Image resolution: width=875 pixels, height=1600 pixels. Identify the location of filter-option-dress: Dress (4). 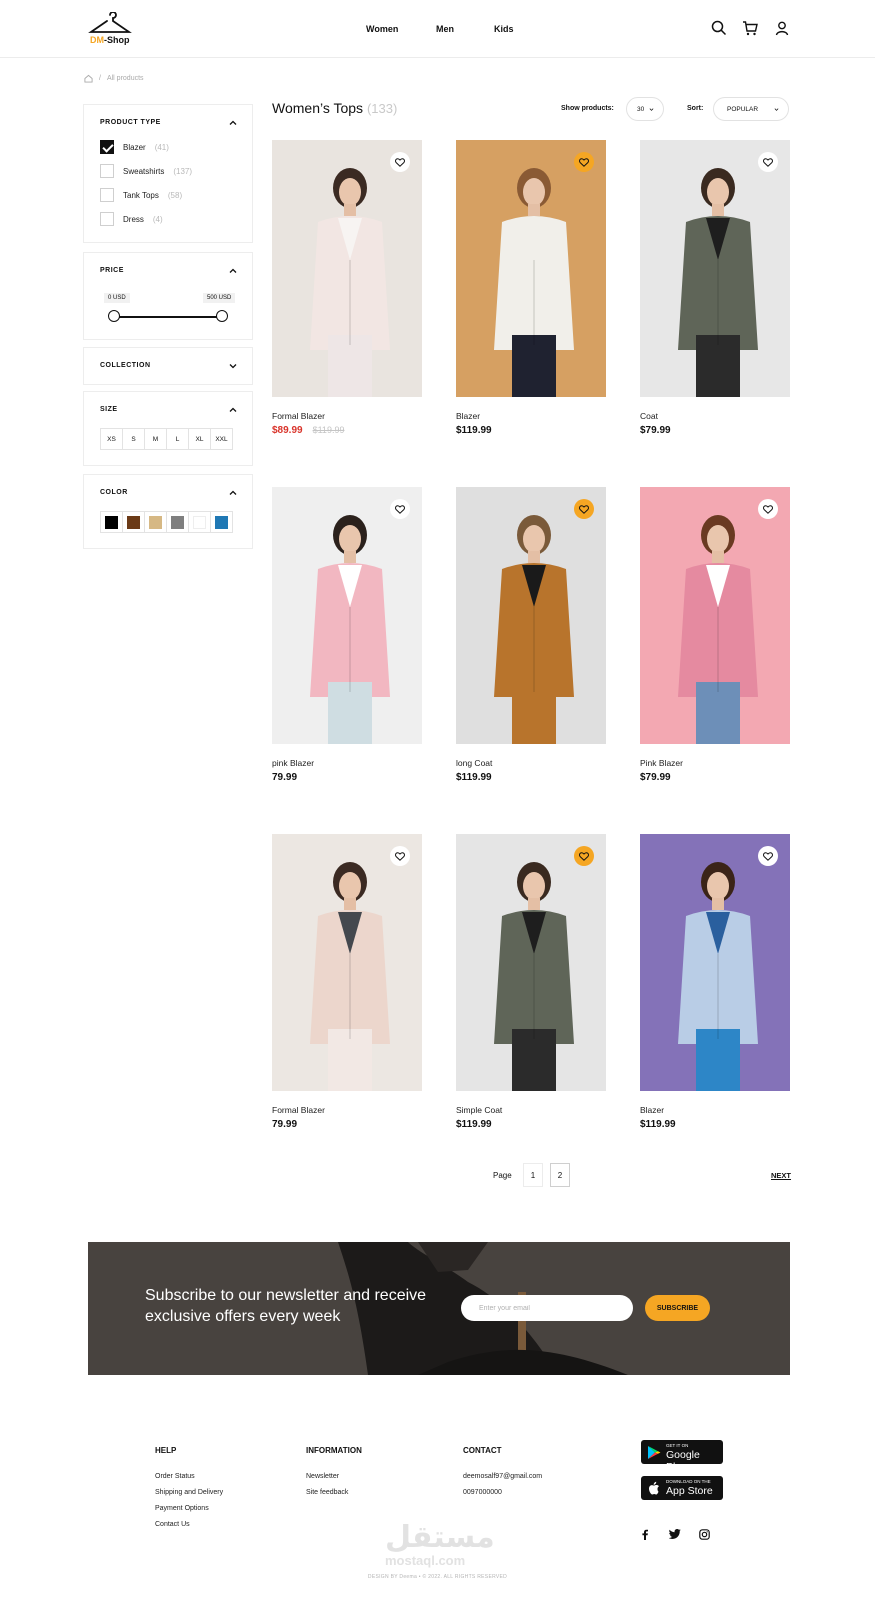
(131, 219).